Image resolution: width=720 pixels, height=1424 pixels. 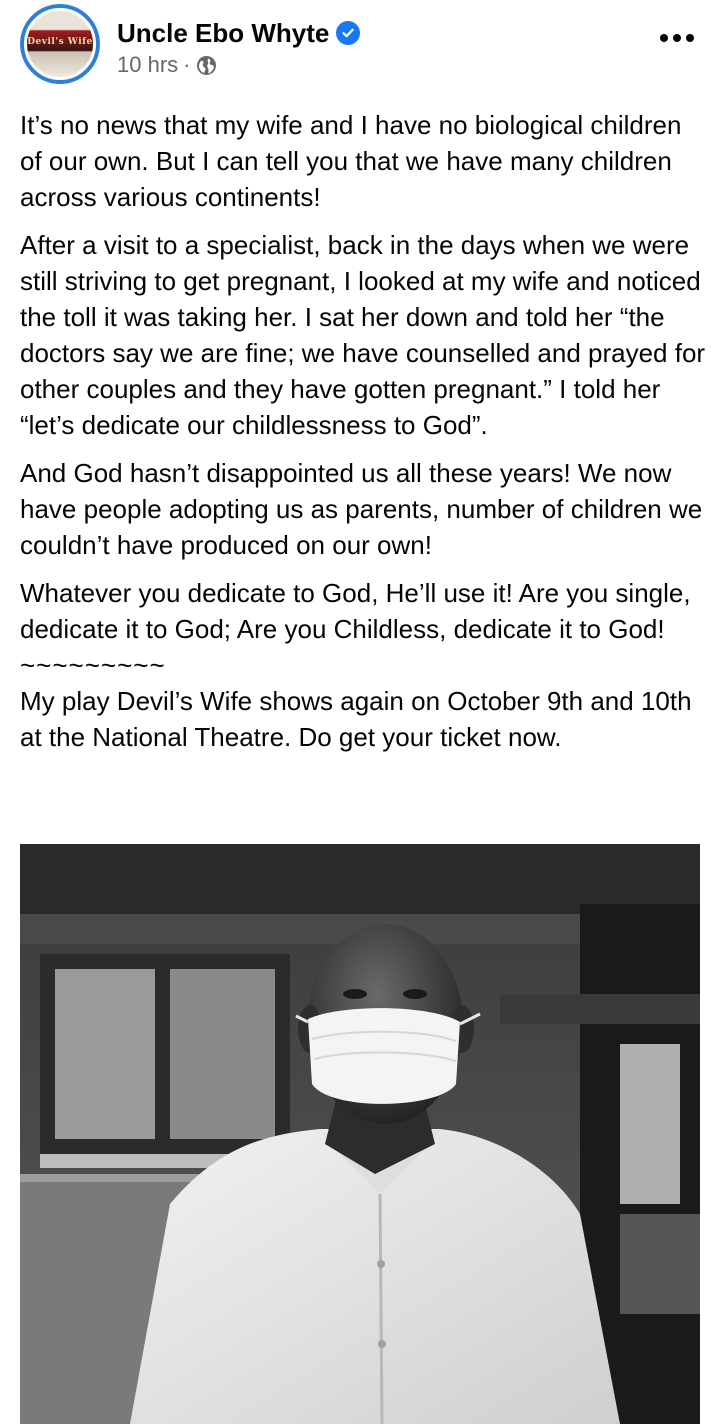 I want to click on post-timestamp: 10 hrs, so click(x=147, y=65).